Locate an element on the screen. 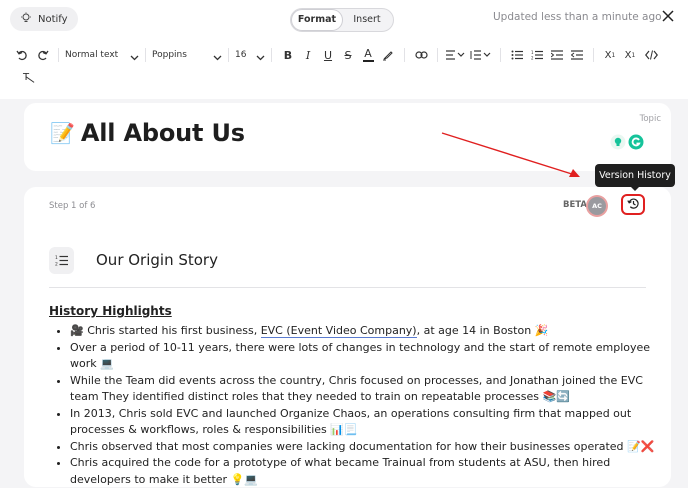  version-history-button is located at coordinates (633, 204).